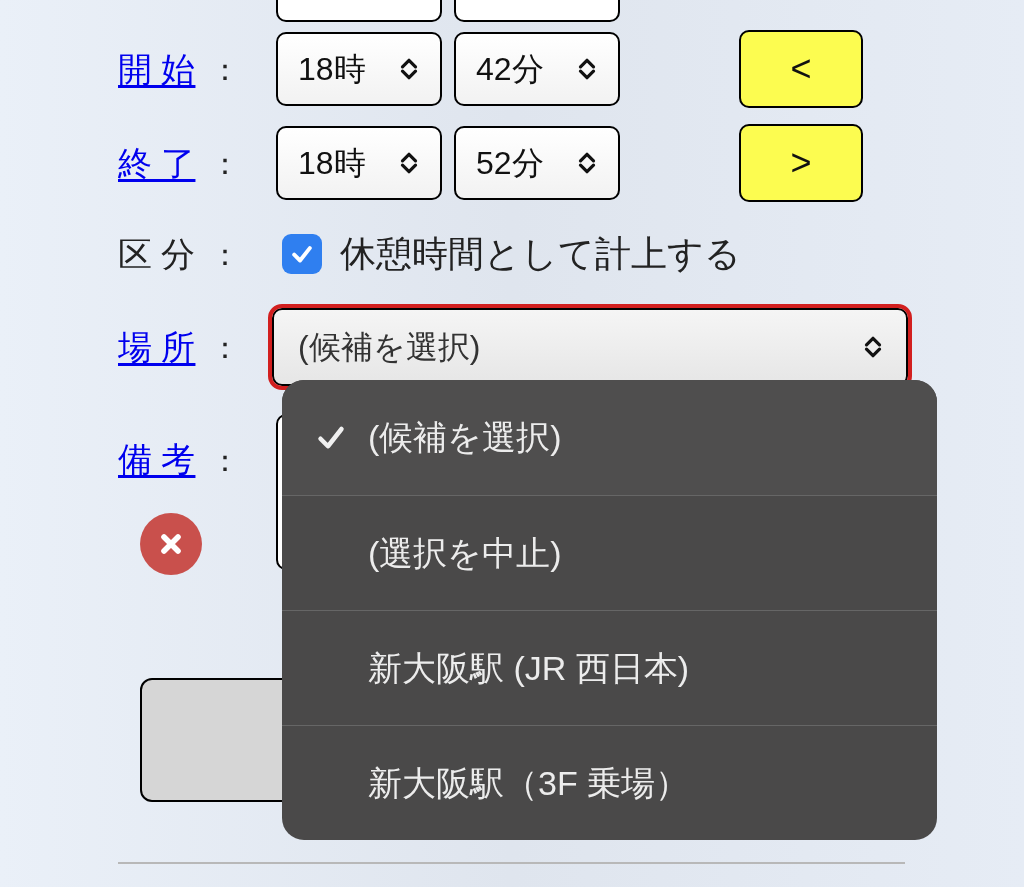  What do you see at coordinates (540, 254) in the screenshot?
I see `checkbox-label: 休憩時間として計上する` at bounding box center [540, 254].